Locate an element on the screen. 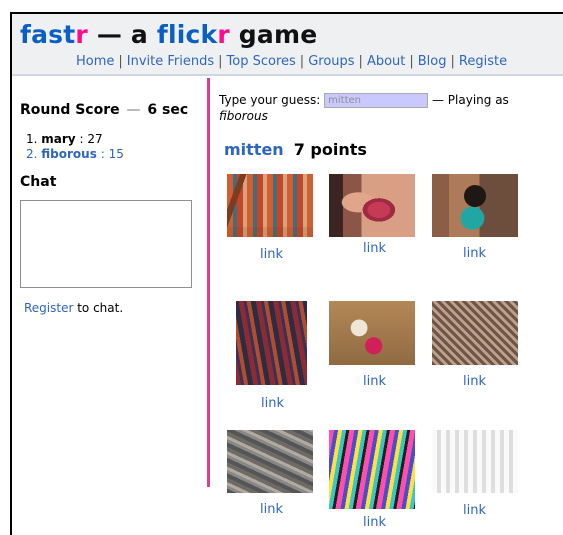 Image resolution: width=563 pixels, height=535 pixels. register-message-text: to chat. is located at coordinates (98, 308).